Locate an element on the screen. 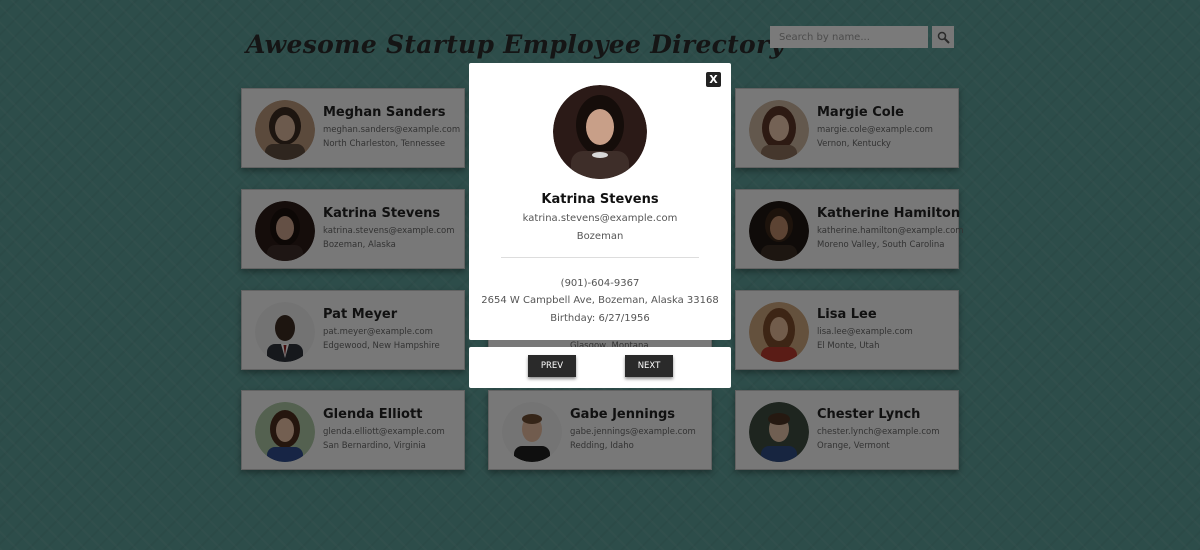  modal-employee-city: Bozeman is located at coordinates (600, 236).